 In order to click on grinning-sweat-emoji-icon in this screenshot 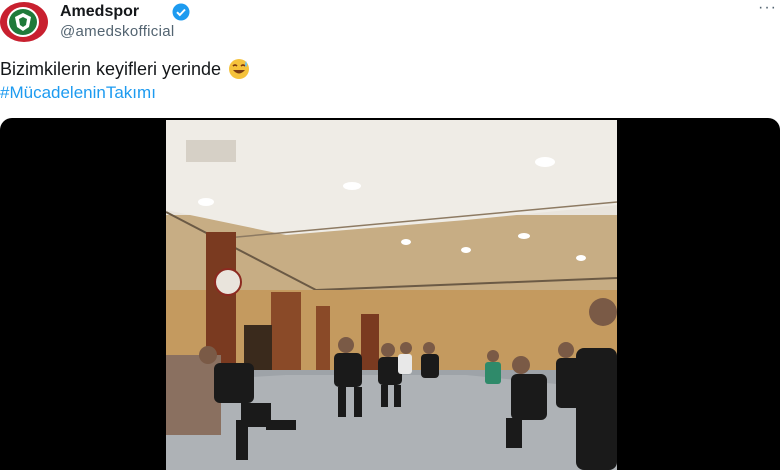, I will do `click(239, 69)`.